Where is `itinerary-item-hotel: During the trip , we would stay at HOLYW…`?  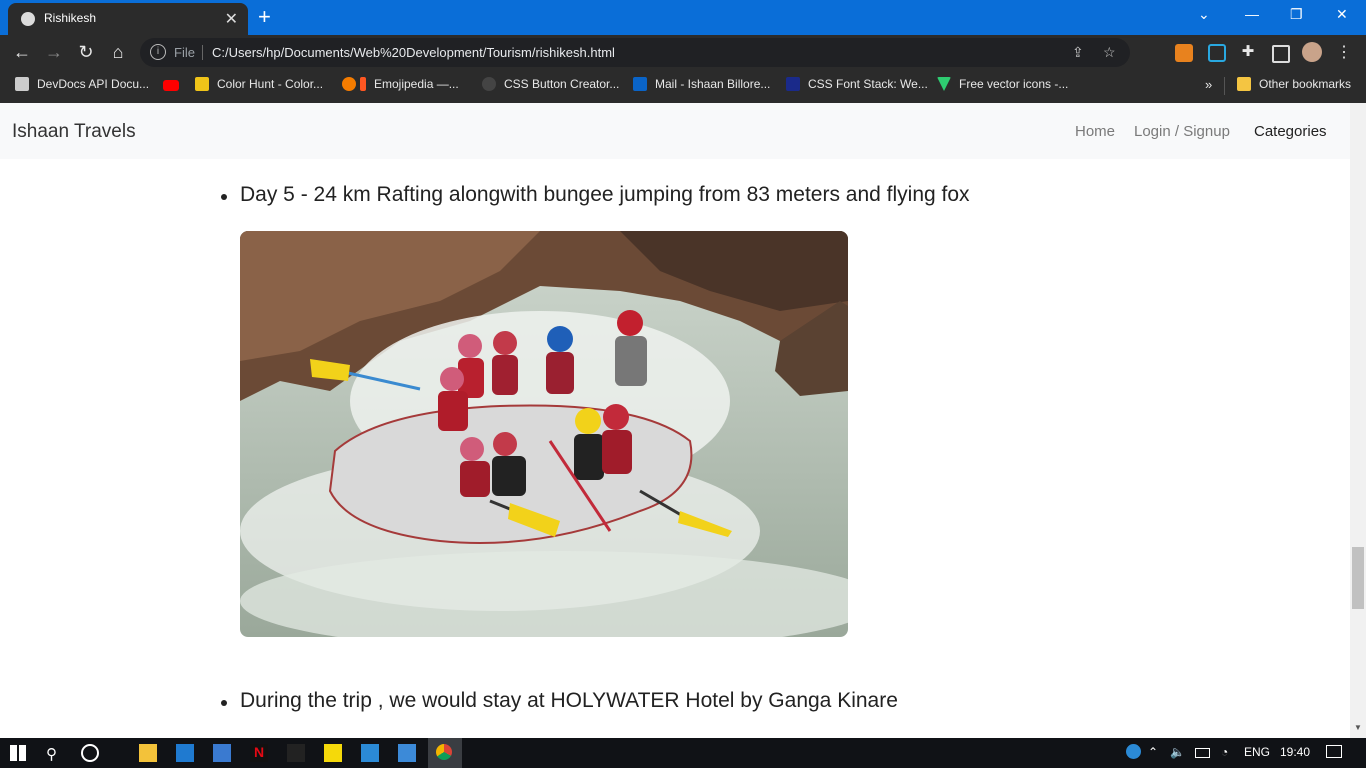 itinerary-item-hotel: During the trip , we would stay at HOLYW… is located at coordinates (569, 700).